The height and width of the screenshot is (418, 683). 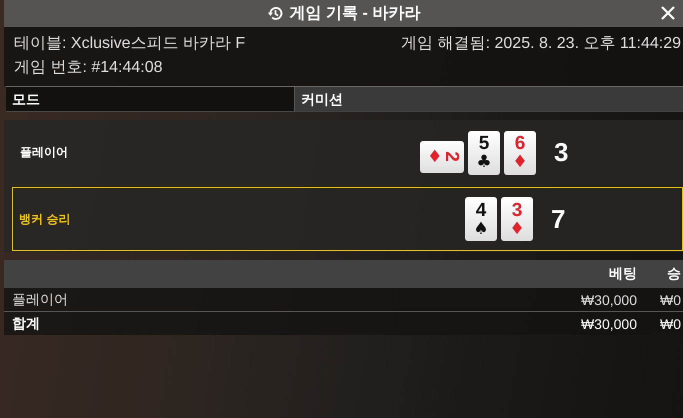 What do you see at coordinates (26, 323) in the screenshot?
I see `table-cell-text: 합계` at bounding box center [26, 323].